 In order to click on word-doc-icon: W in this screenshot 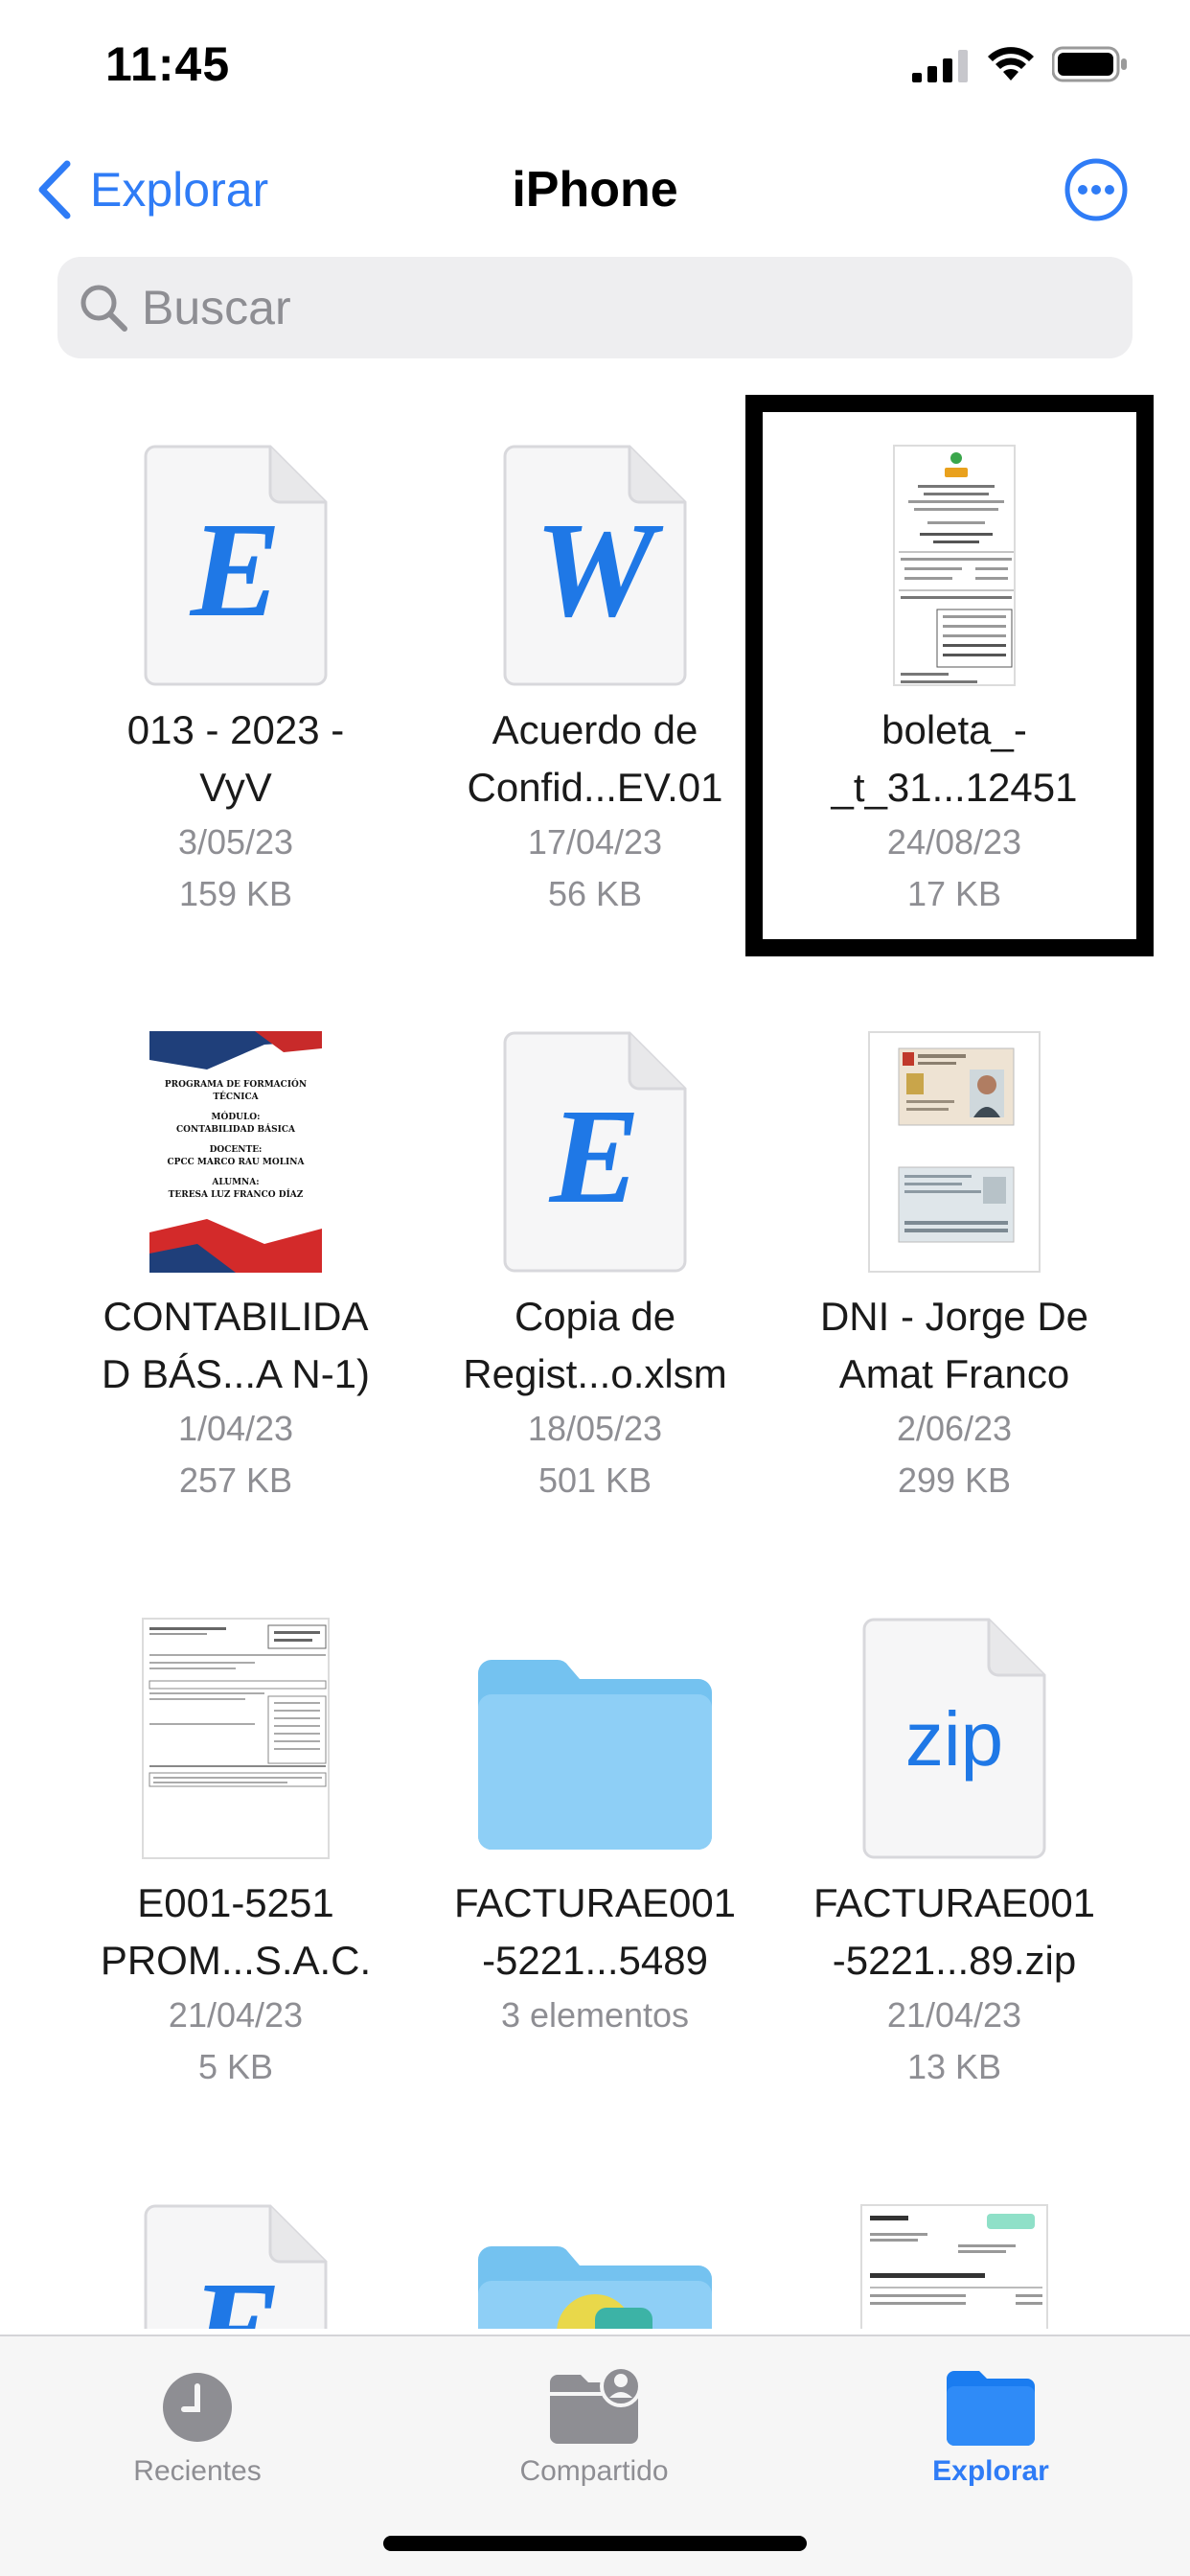, I will do `click(595, 565)`.